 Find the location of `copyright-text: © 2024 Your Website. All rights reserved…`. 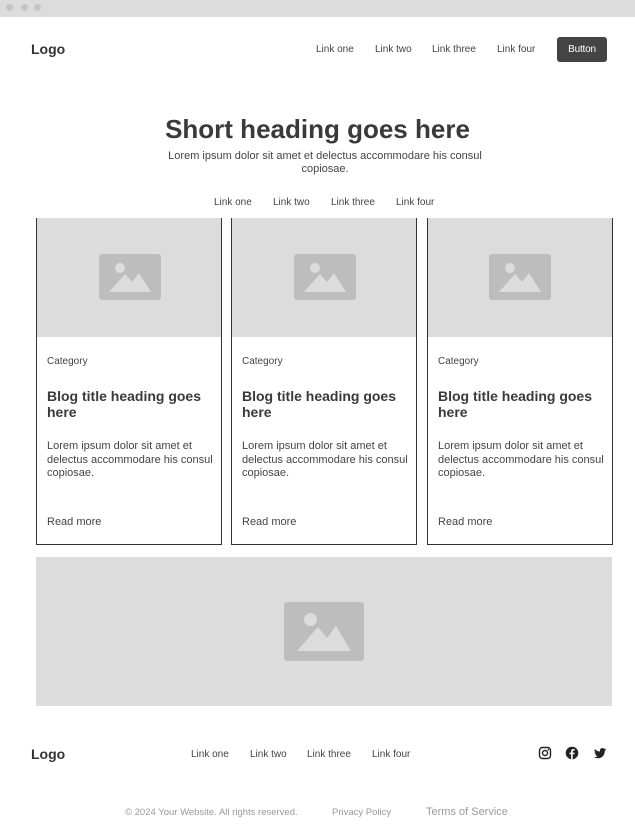

copyright-text: © 2024 Your Website. All rights reserved… is located at coordinates (211, 812).